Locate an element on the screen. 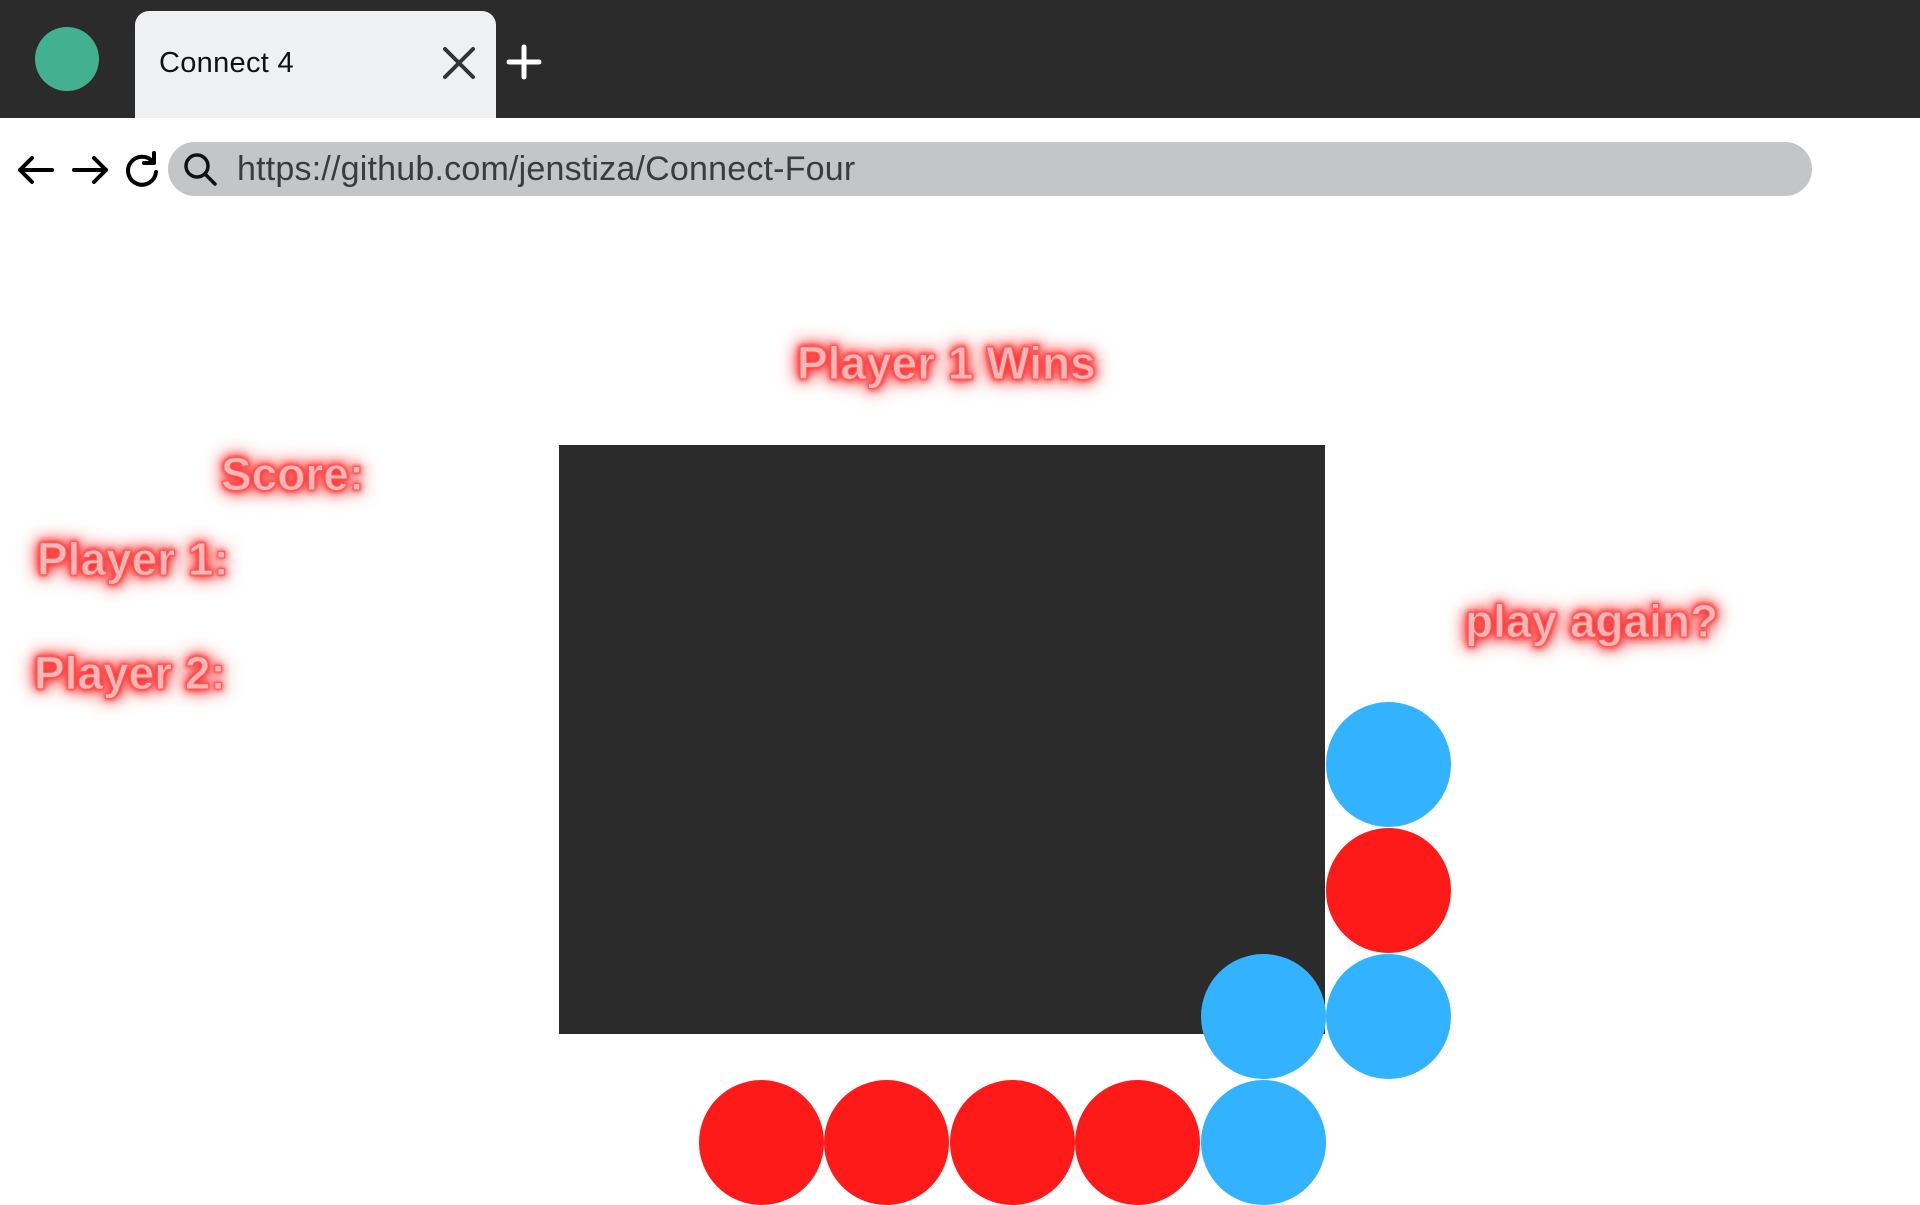 The image size is (1920, 1205). url-text: https://github.com/jenstiza/Connect-Four is located at coordinates (546, 169).